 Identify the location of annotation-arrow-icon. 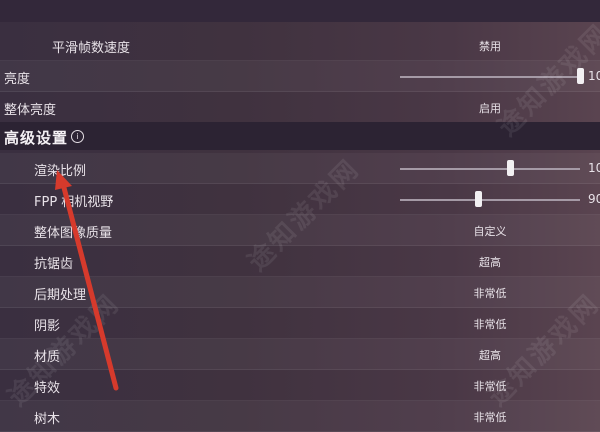
(87, 280).